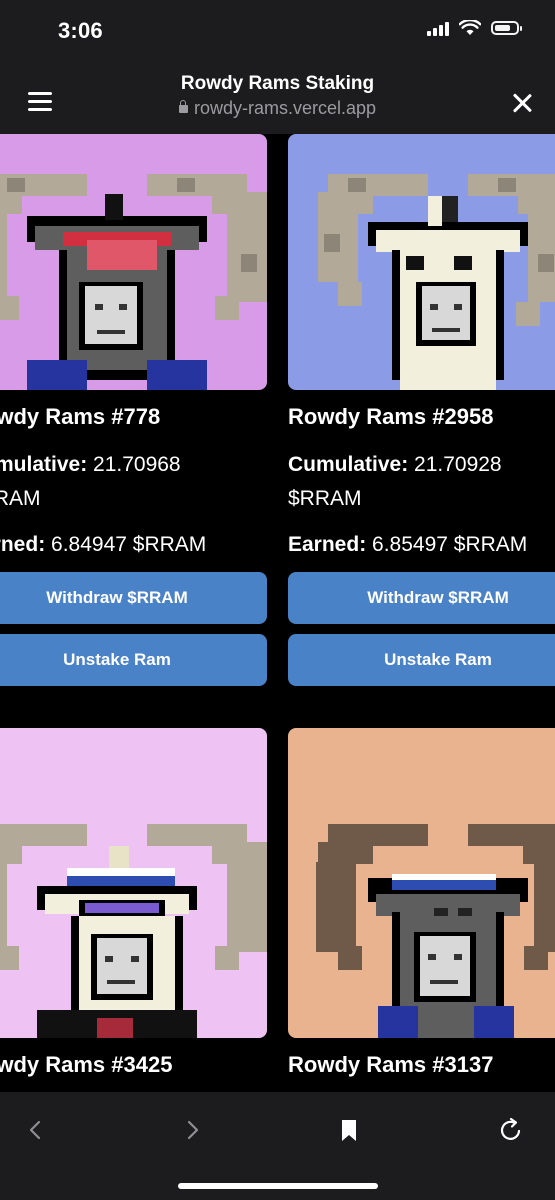  What do you see at coordinates (285, 108) in the screenshot?
I see `url-text: rowdy-rams.vercel.app` at bounding box center [285, 108].